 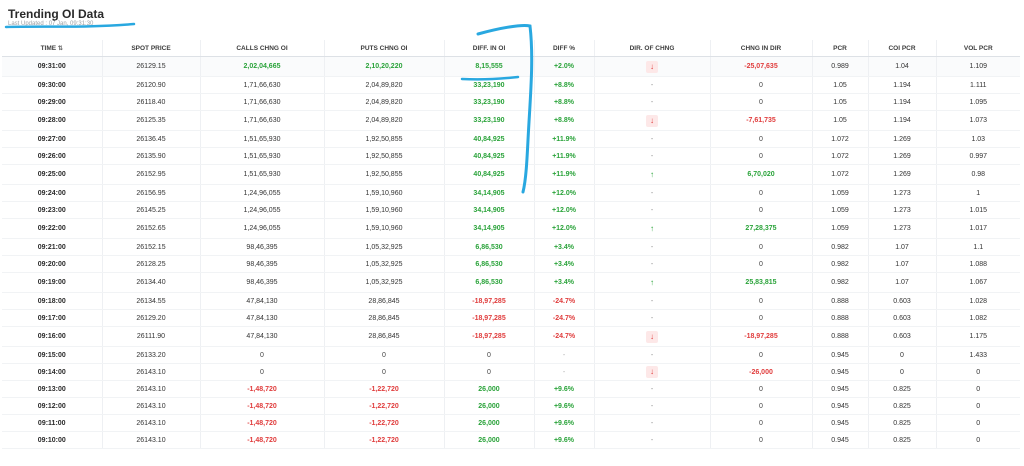 I want to click on col-diff-header: DIFF. IN OI, so click(x=488, y=48).